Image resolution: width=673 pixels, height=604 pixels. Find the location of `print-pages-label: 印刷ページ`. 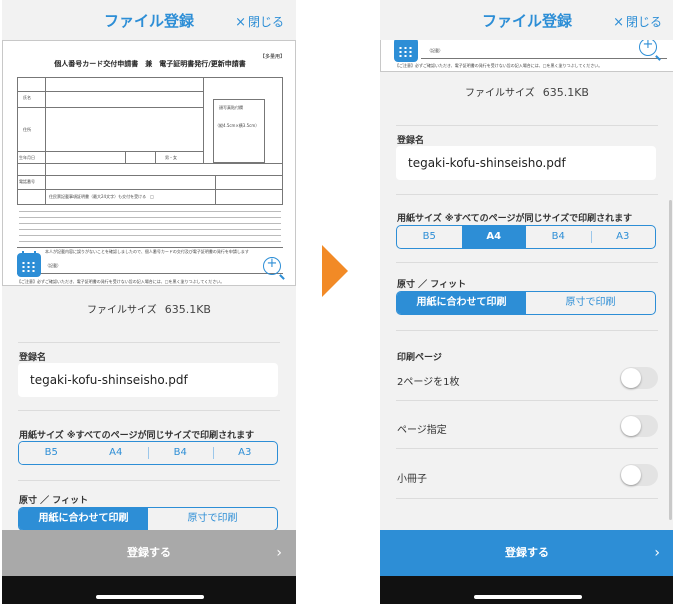

print-pages-label: 印刷ページ is located at coordinates (419, 358).